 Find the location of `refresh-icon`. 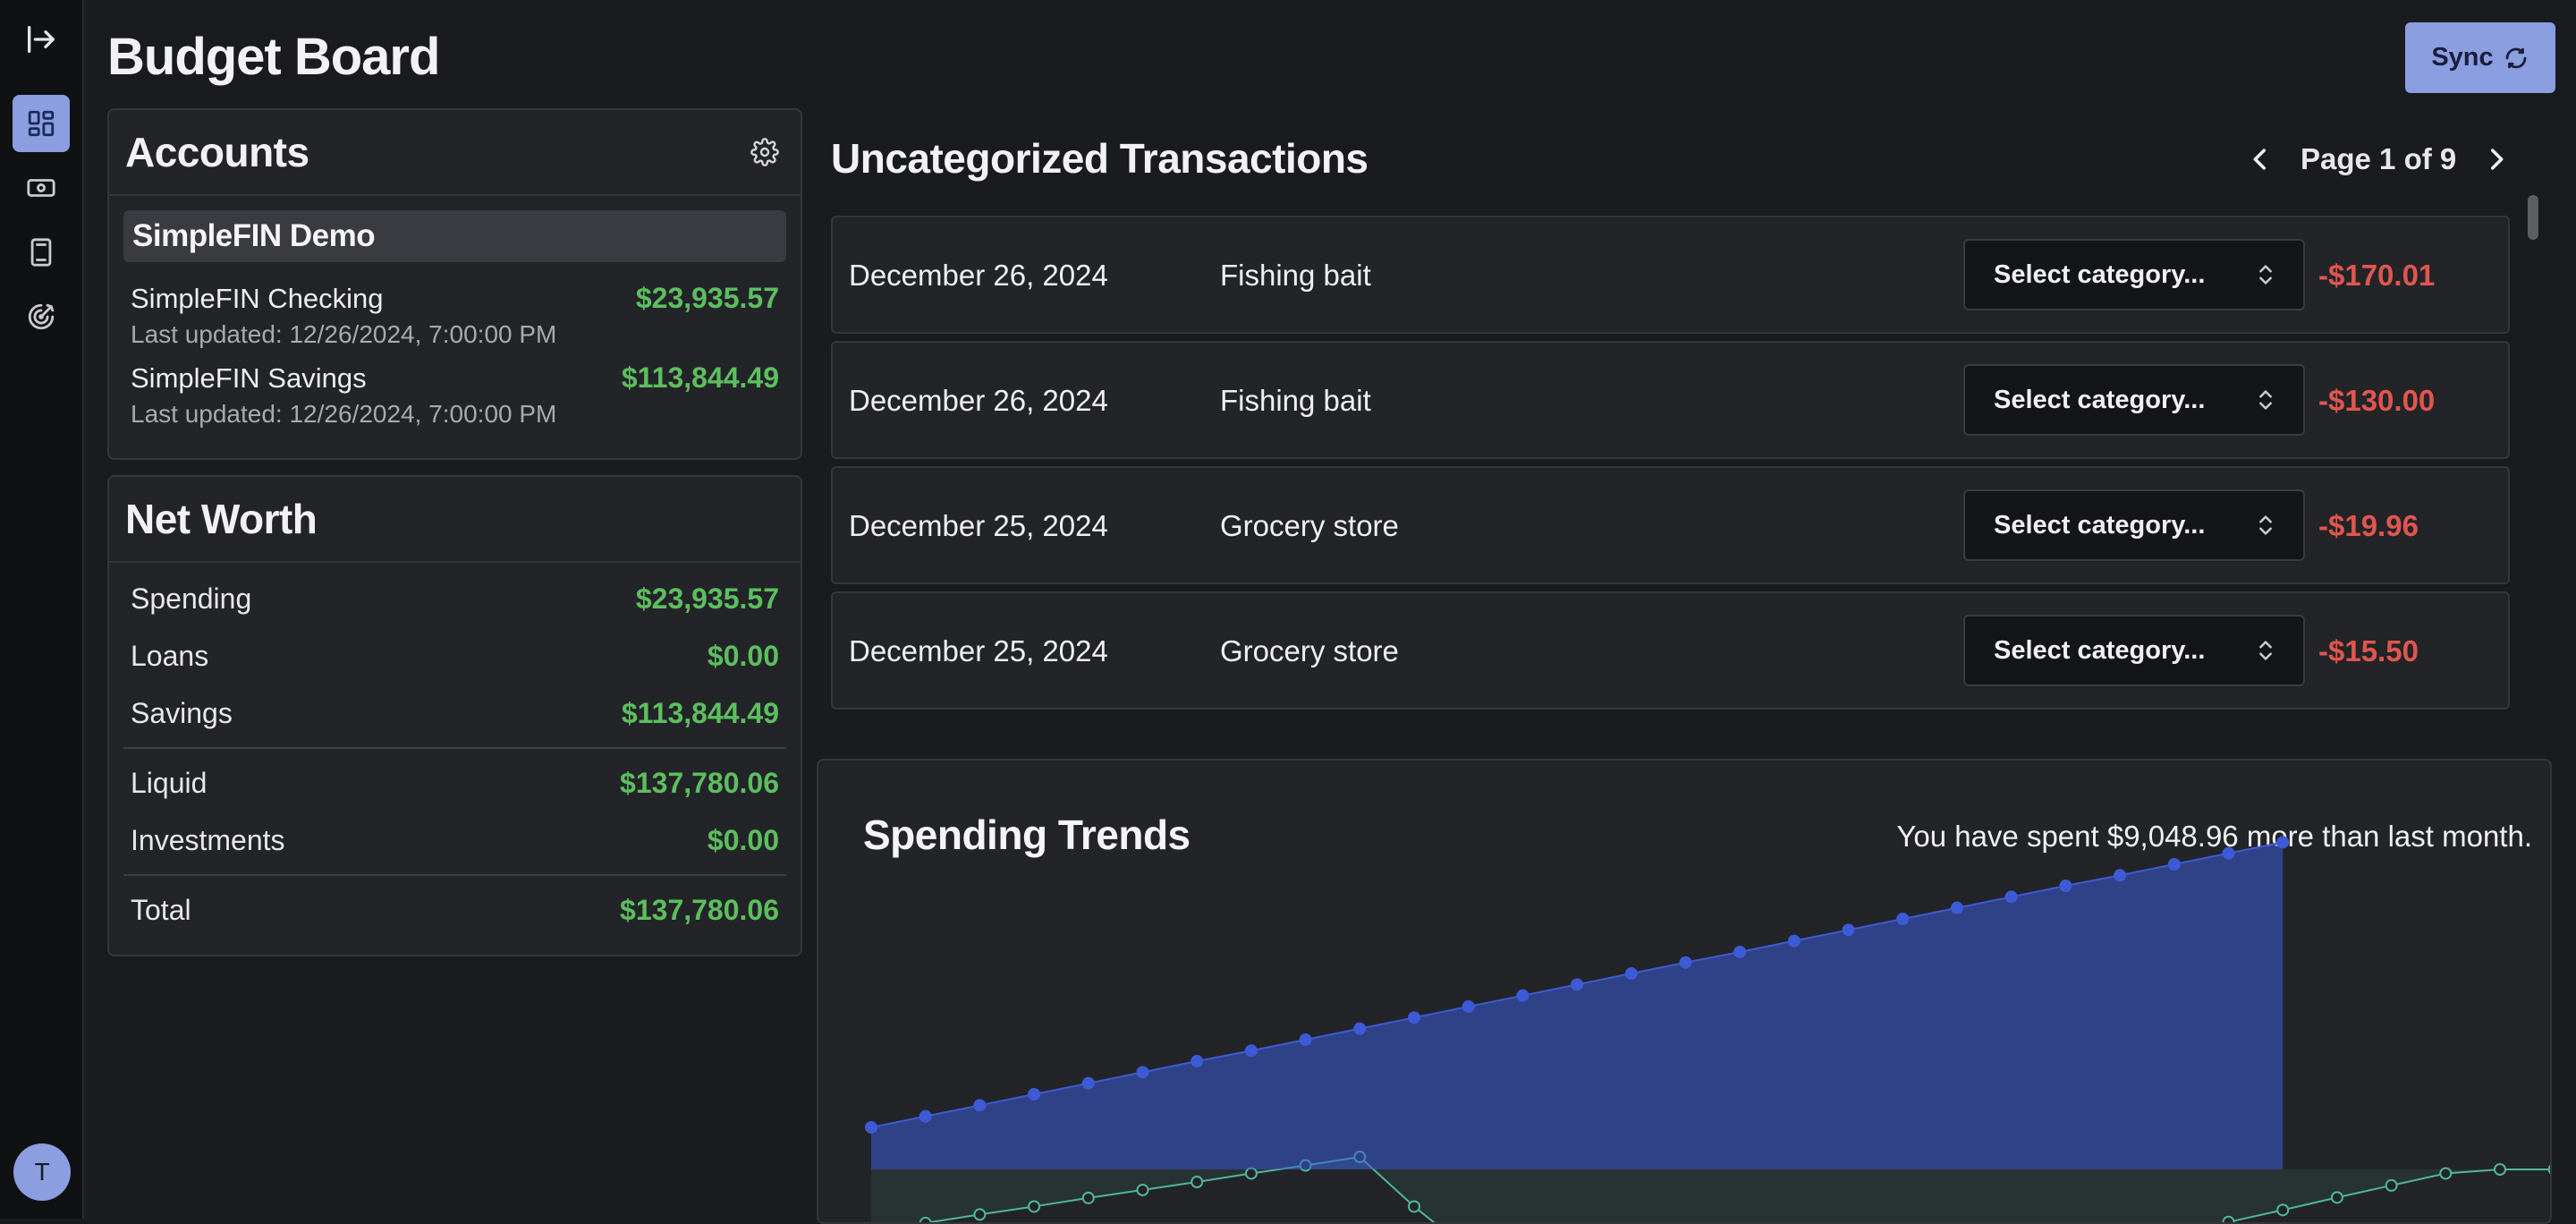

refresh-icon is located at coordinates (2516, 57).